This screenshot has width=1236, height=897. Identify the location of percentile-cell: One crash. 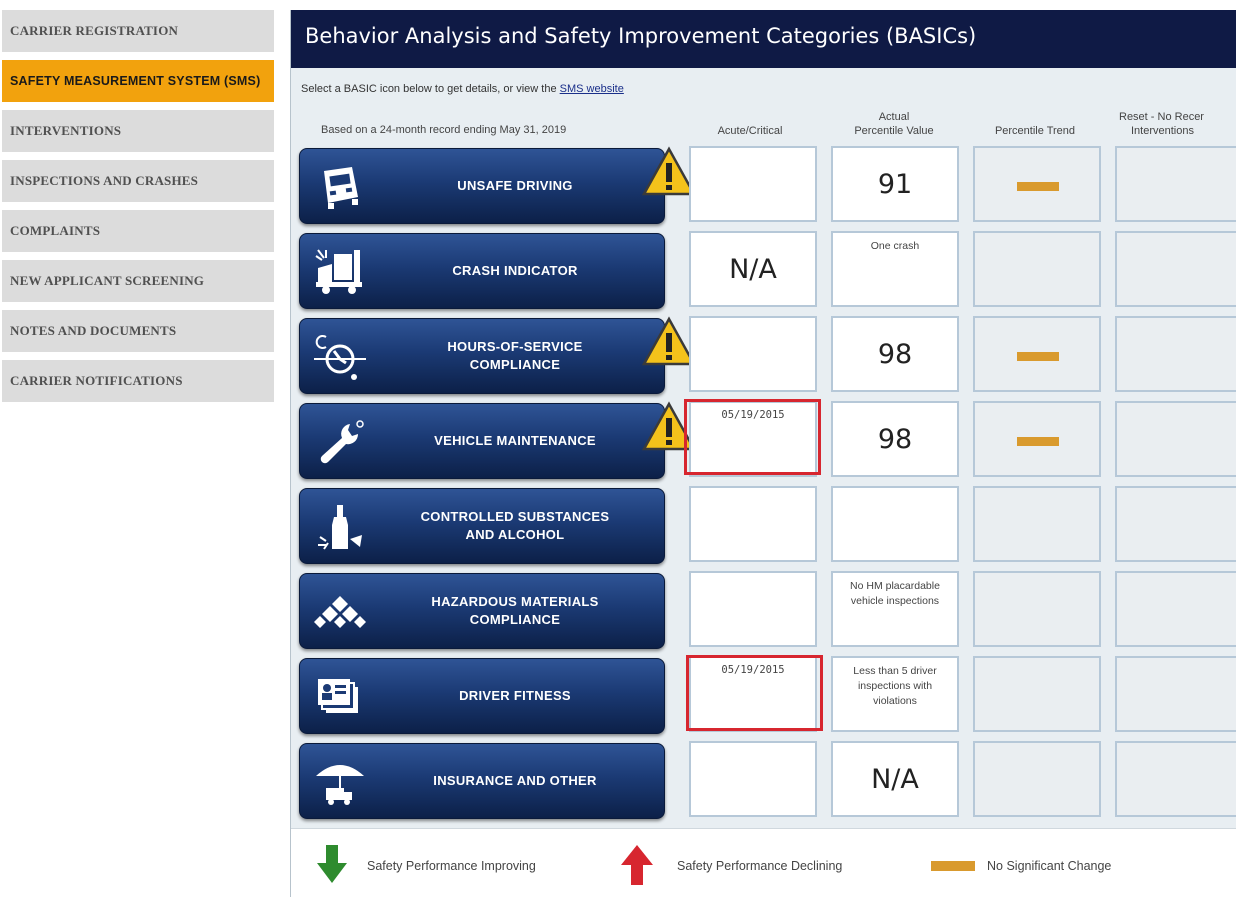
(895, 269).